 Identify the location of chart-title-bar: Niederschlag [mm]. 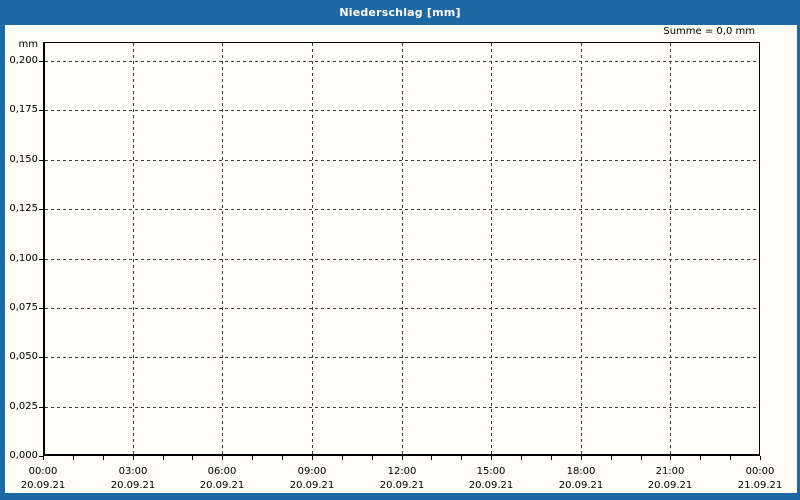
(400, 12).